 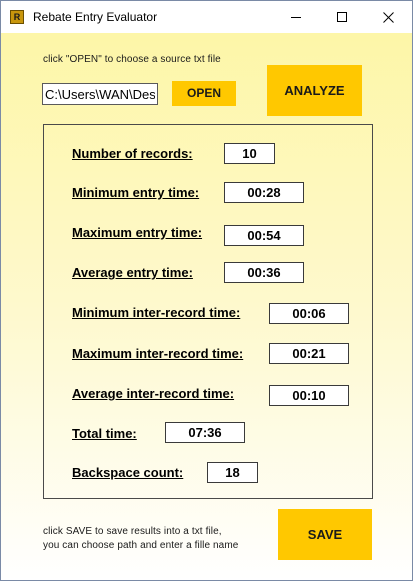 I want to click on max-inter-label: Maximum inter-record time:, so click(x=158, y=353).